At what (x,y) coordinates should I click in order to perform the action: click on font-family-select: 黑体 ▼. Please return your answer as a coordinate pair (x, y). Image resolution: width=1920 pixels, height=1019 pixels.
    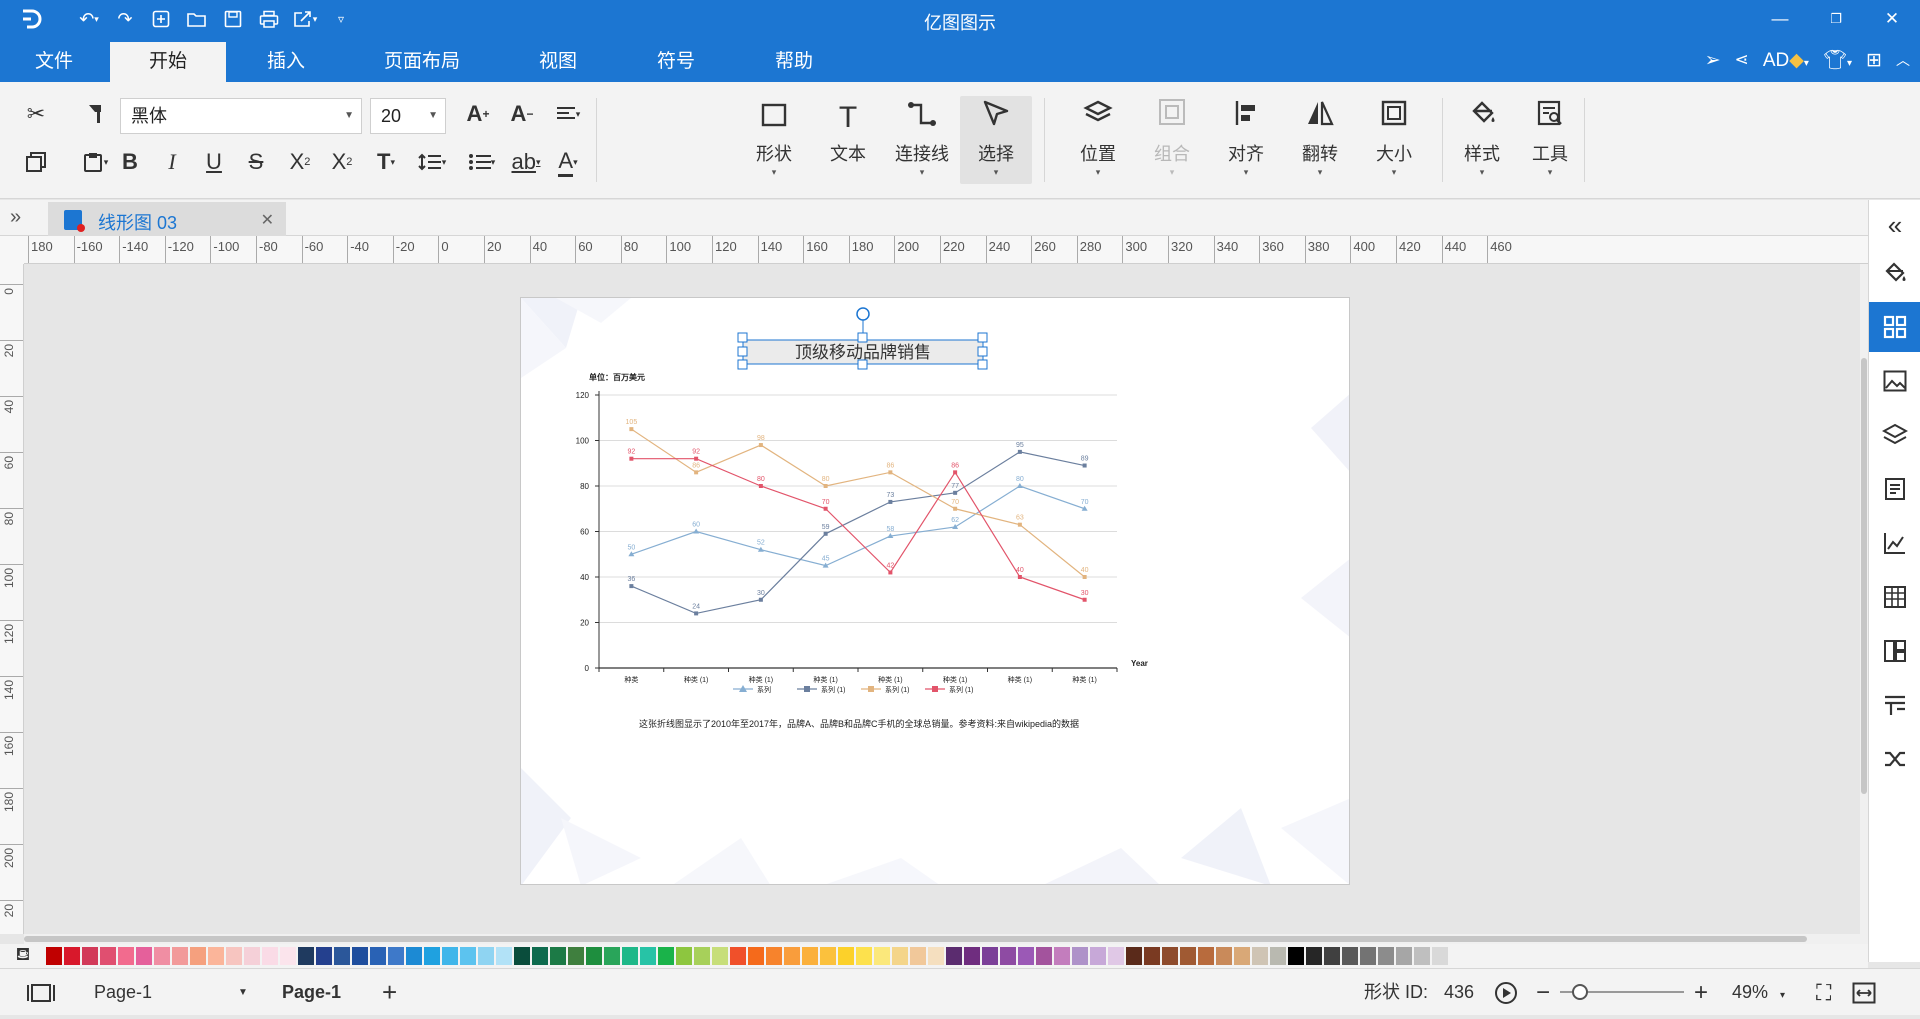
    Looking at the image, I should click on (241, 116).